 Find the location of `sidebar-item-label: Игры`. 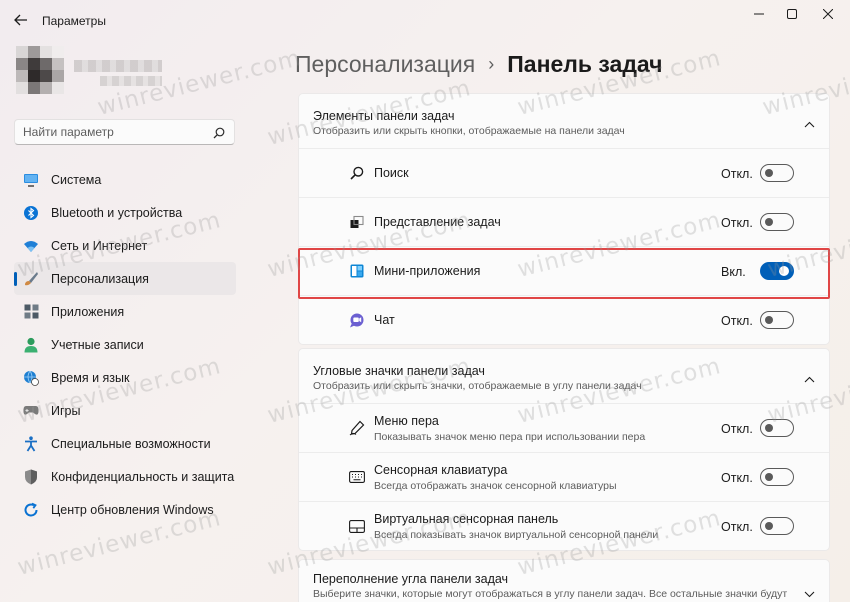

sidebar-item-label: Игры is located at coordinates (66, 410).